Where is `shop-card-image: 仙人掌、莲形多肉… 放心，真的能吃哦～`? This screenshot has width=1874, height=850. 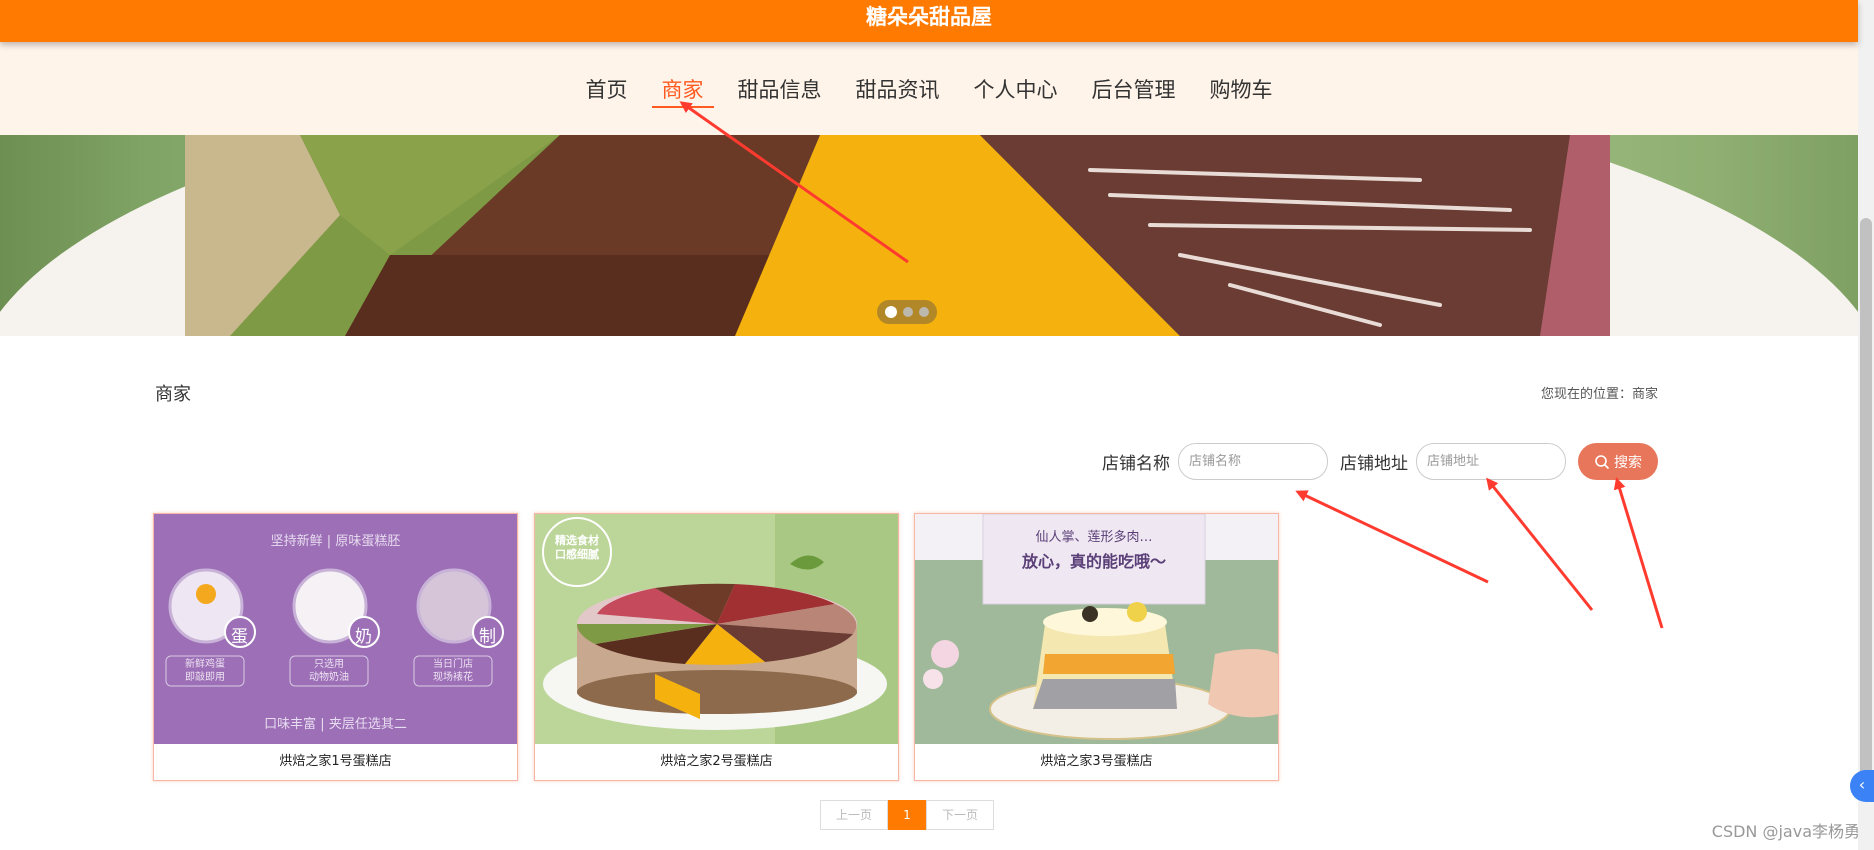
shop-card-image: 仙人掌、莲形多肉… 放心，真的能吃哦～ is located at coordinates (1096, 629).